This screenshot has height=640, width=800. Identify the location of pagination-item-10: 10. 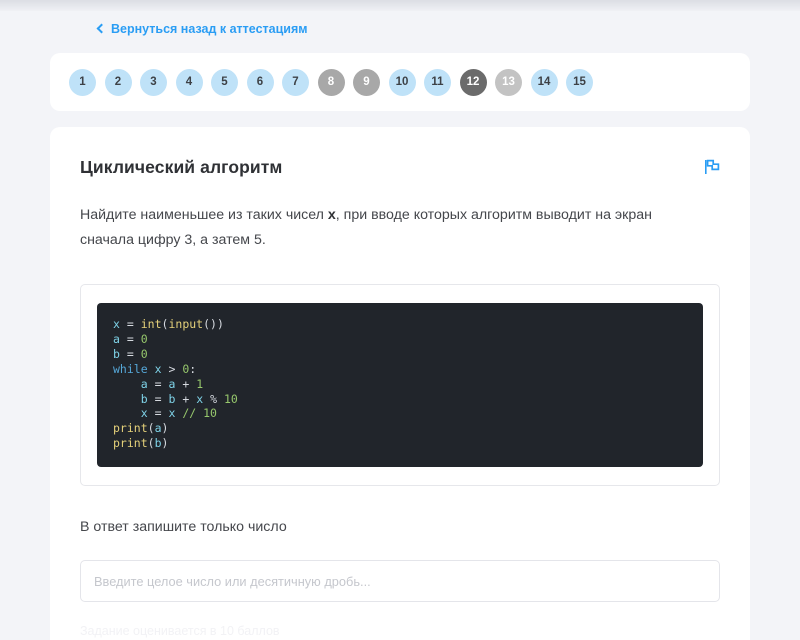
(402, 82).